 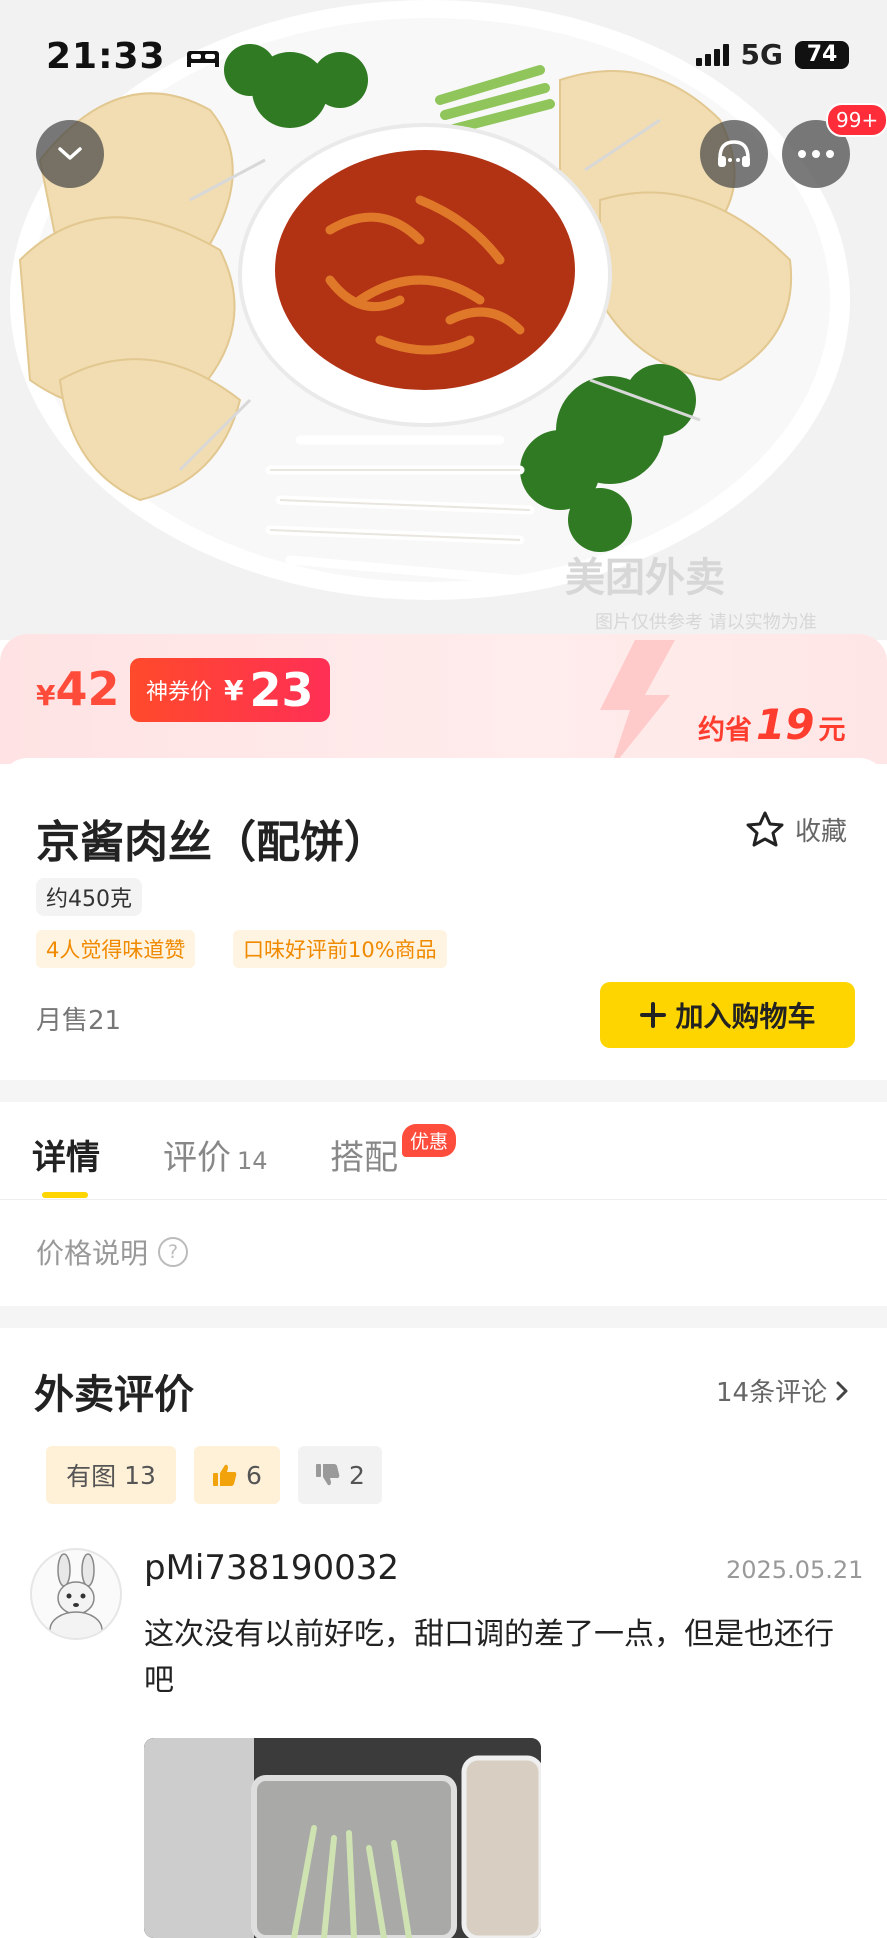 What do you see at coordinates (254, 1475) in the screenshot?
I see `filter-thumbs-up-count: 6` at bounding box center [254, 1475].